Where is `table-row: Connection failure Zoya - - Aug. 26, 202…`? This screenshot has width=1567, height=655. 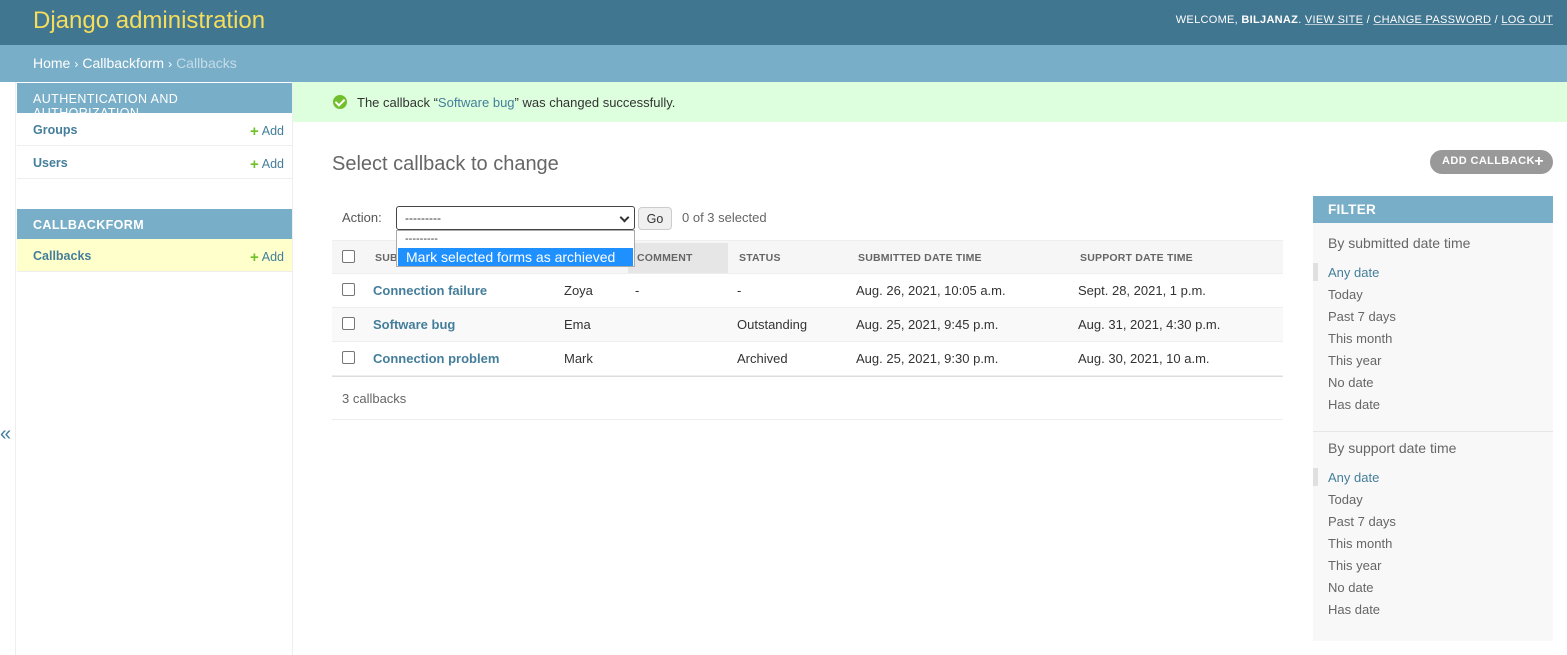 table-row: Connection failure Zoya - - Aug. 26, 202… is located at coordinates (807, 291).